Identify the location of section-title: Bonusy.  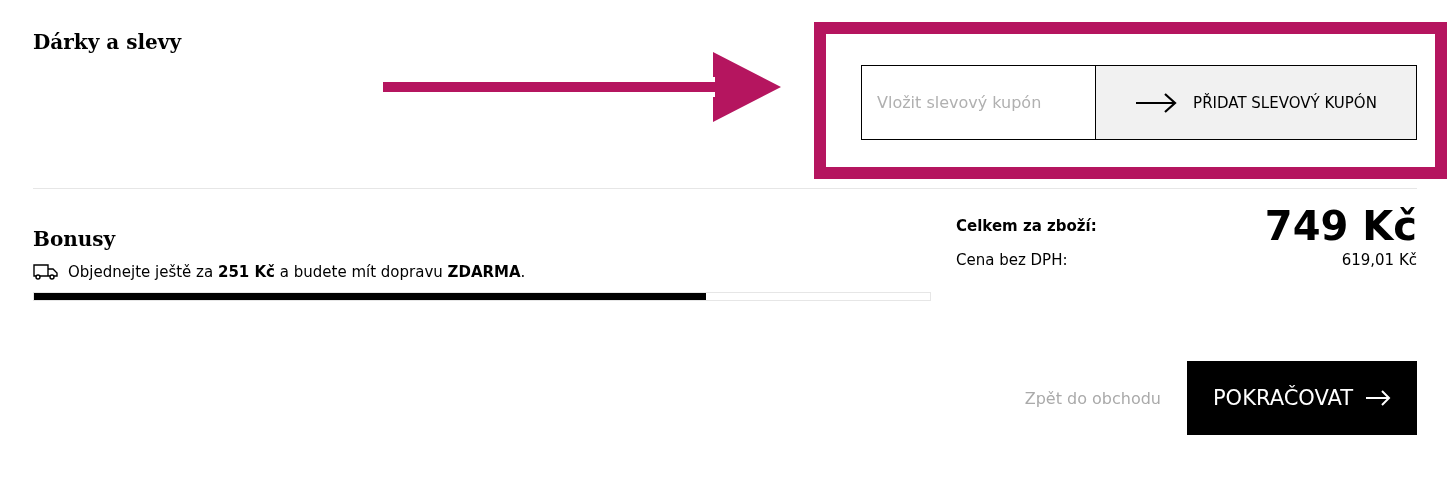
(75, 239).